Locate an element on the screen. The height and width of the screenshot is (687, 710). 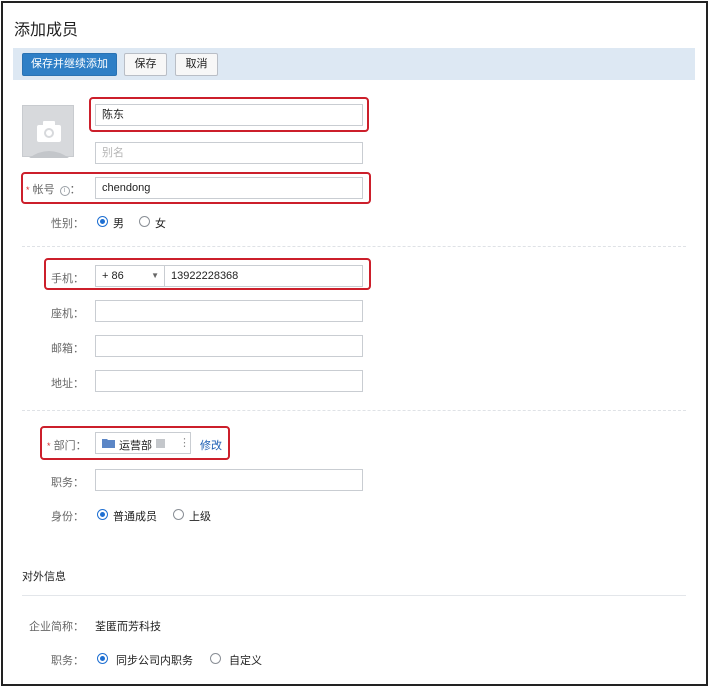
department-name: 运营部 is located at coordinates (135, 446).